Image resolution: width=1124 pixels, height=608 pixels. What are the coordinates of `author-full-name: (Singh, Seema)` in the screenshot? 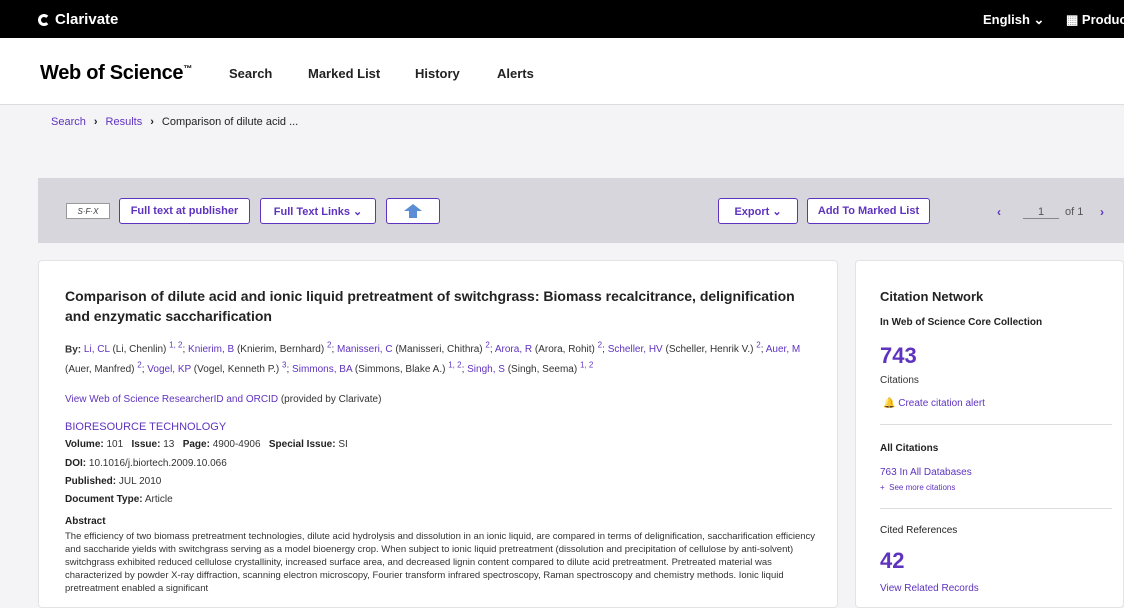 It's located at (542, 369).